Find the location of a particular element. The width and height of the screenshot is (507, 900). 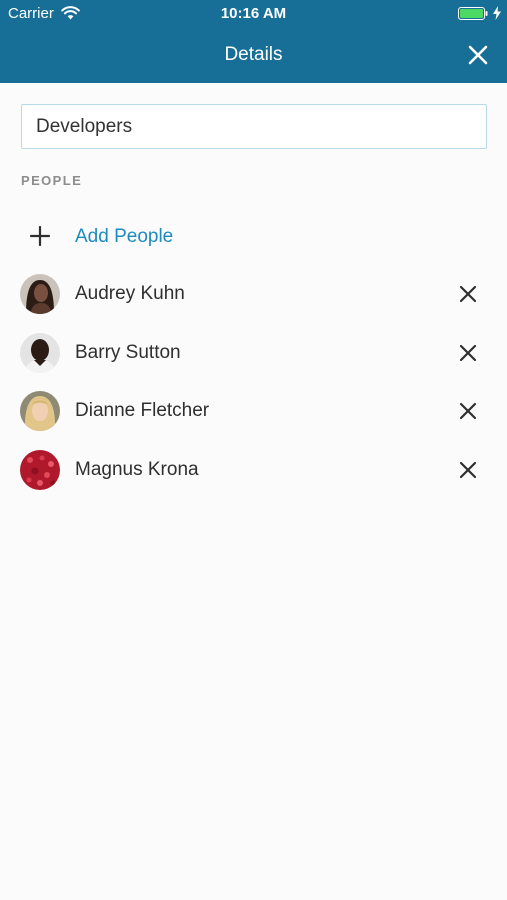

navigation-bar: Carrier 10:16 AM Details is located at coordinates (253, 41).